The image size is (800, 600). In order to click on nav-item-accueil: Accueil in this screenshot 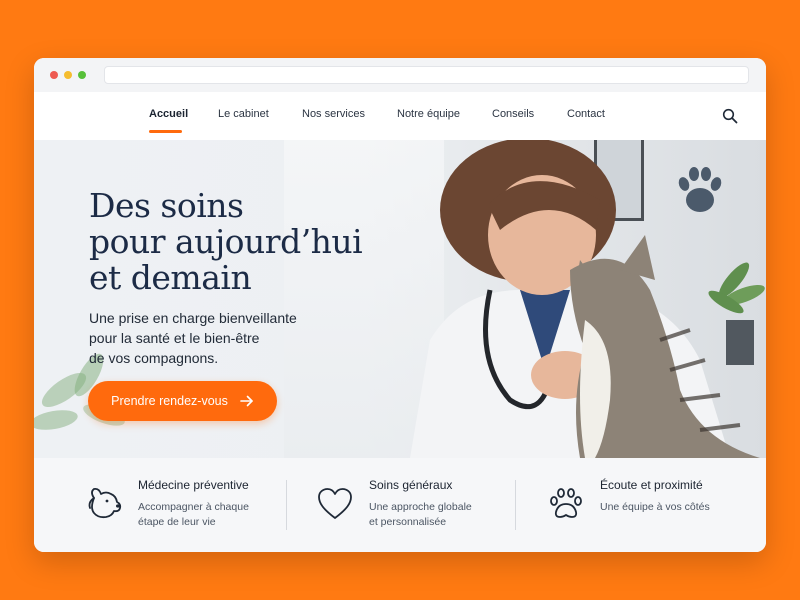, I will do `click(168, 114)`.